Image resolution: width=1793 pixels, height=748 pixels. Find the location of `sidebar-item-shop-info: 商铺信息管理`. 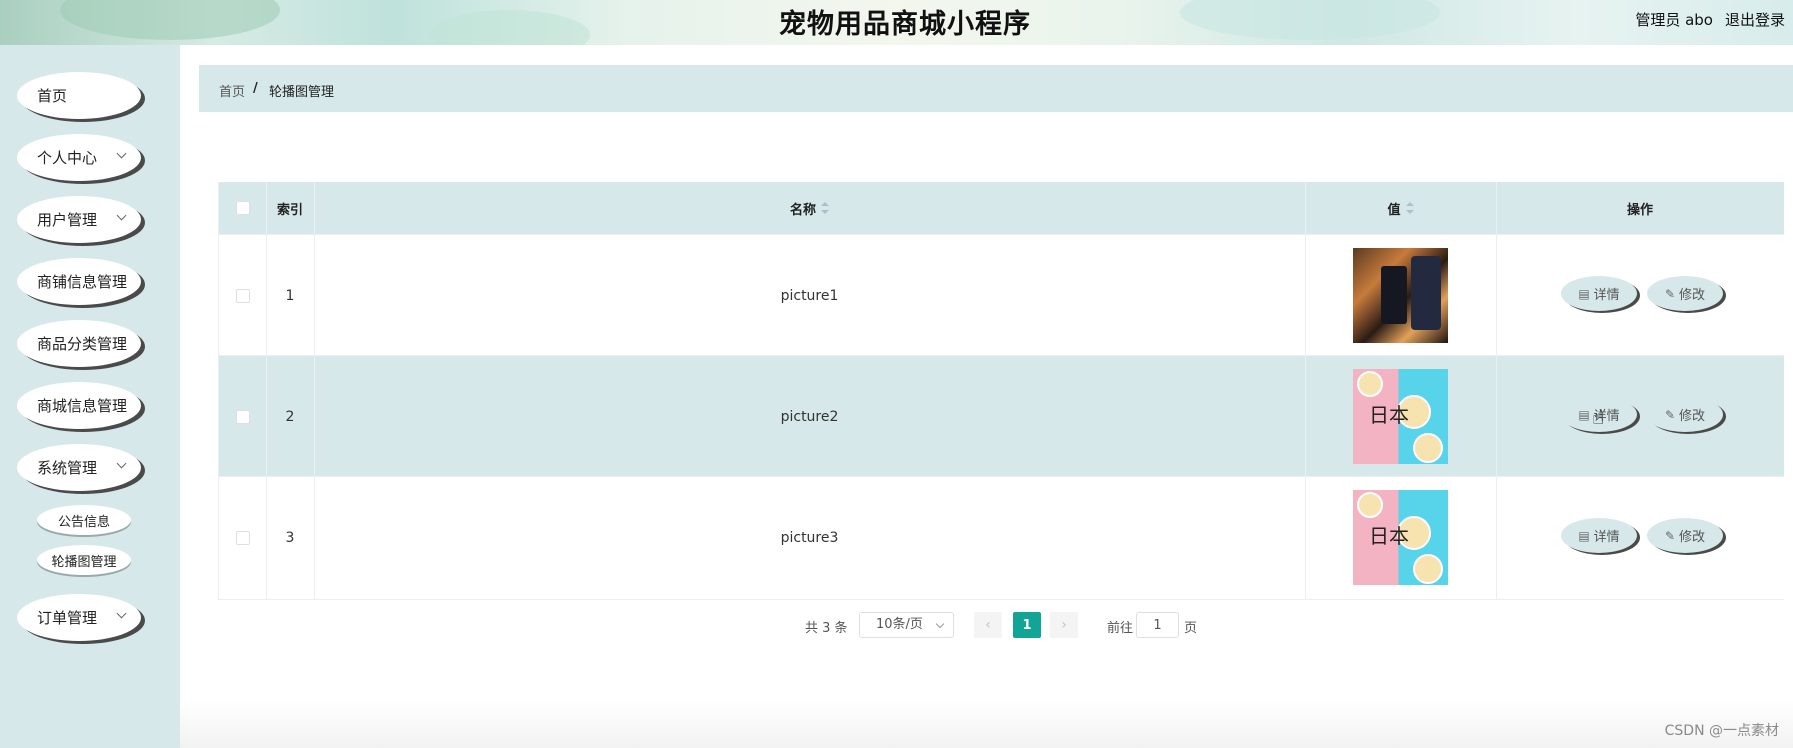

sidebar-item-shop-info: 商铺信息管理 is located at coordinates (79, 281).